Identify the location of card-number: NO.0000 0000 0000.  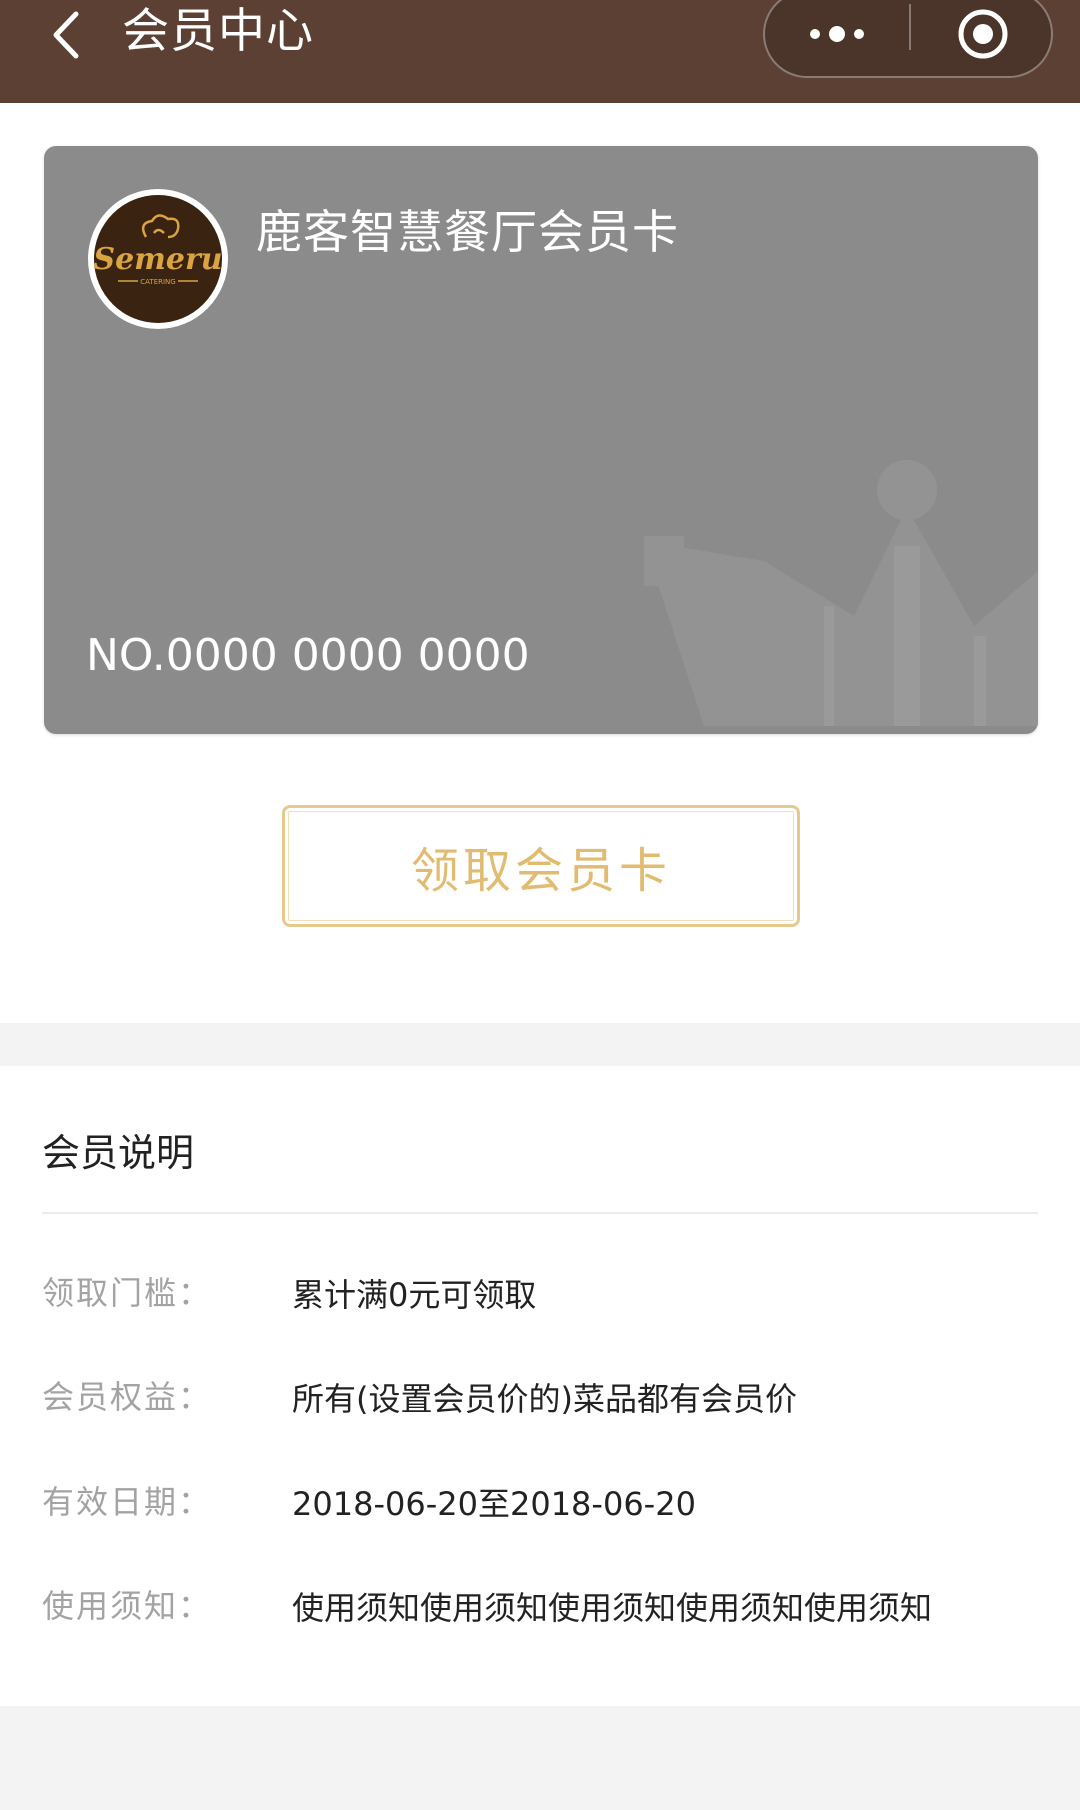
(308, 655).